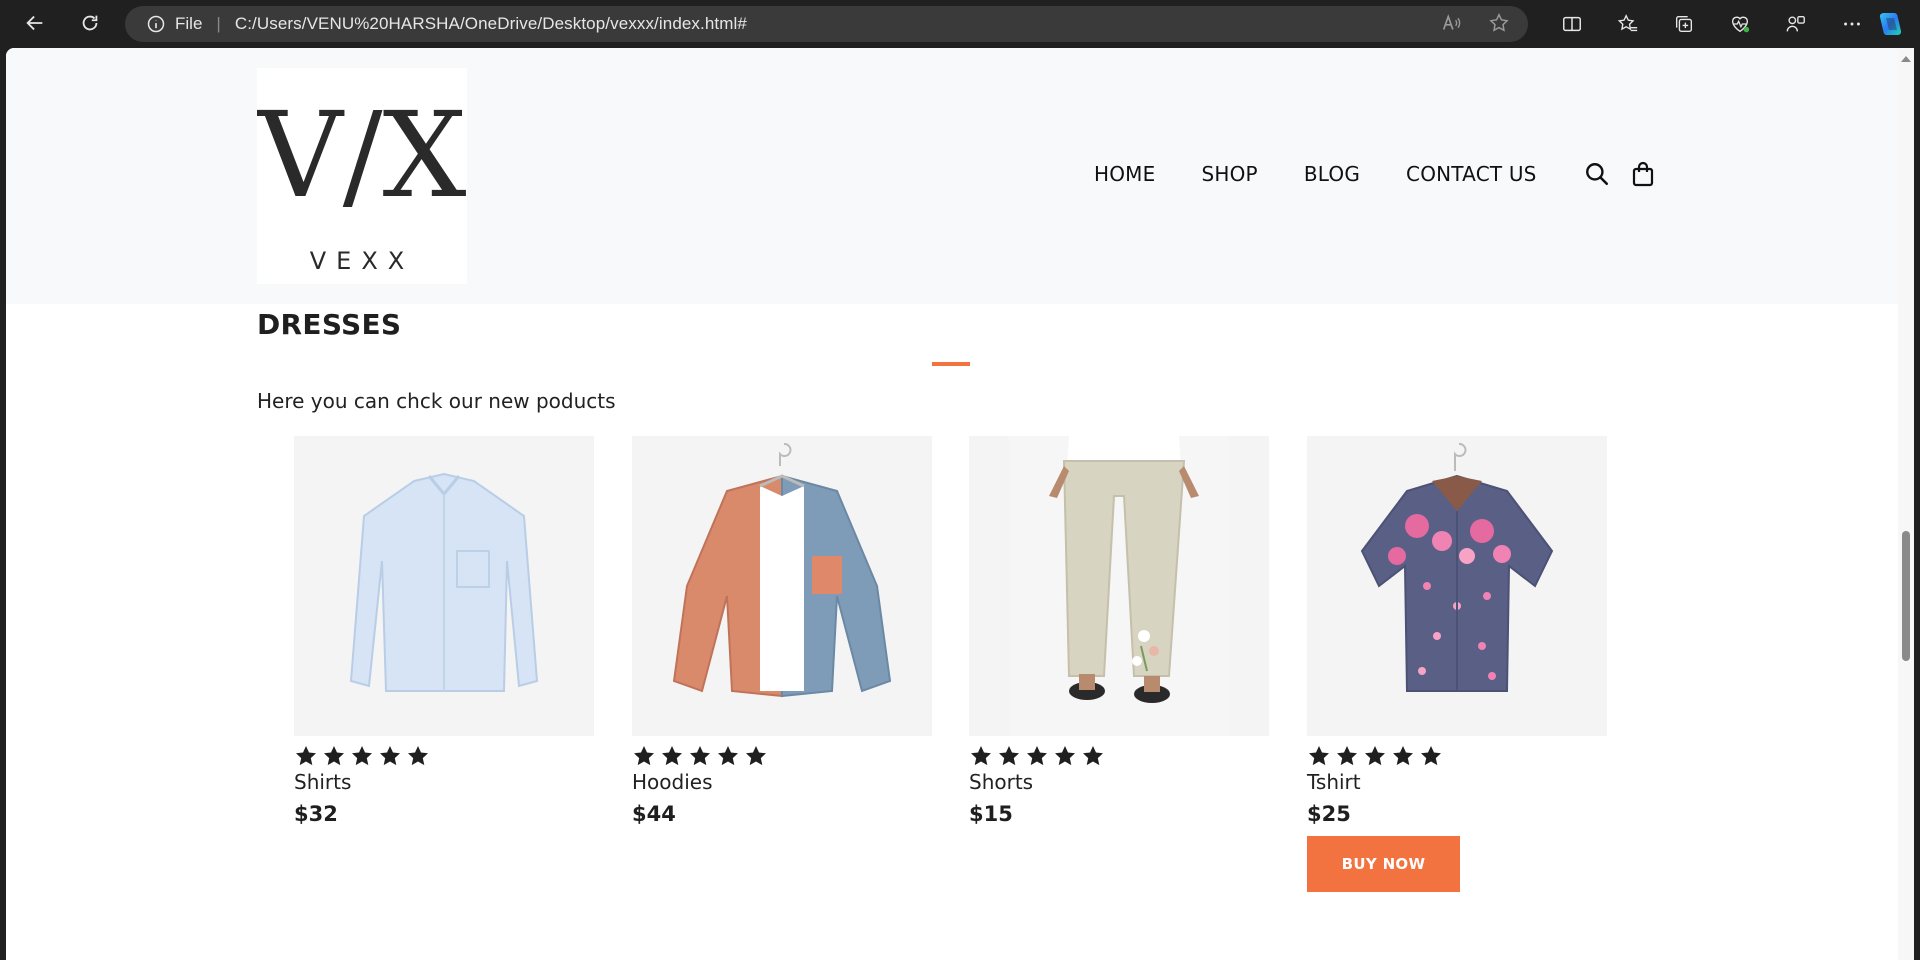  I want to click on brand-logo: V/X VEXX, so click(361, 176).